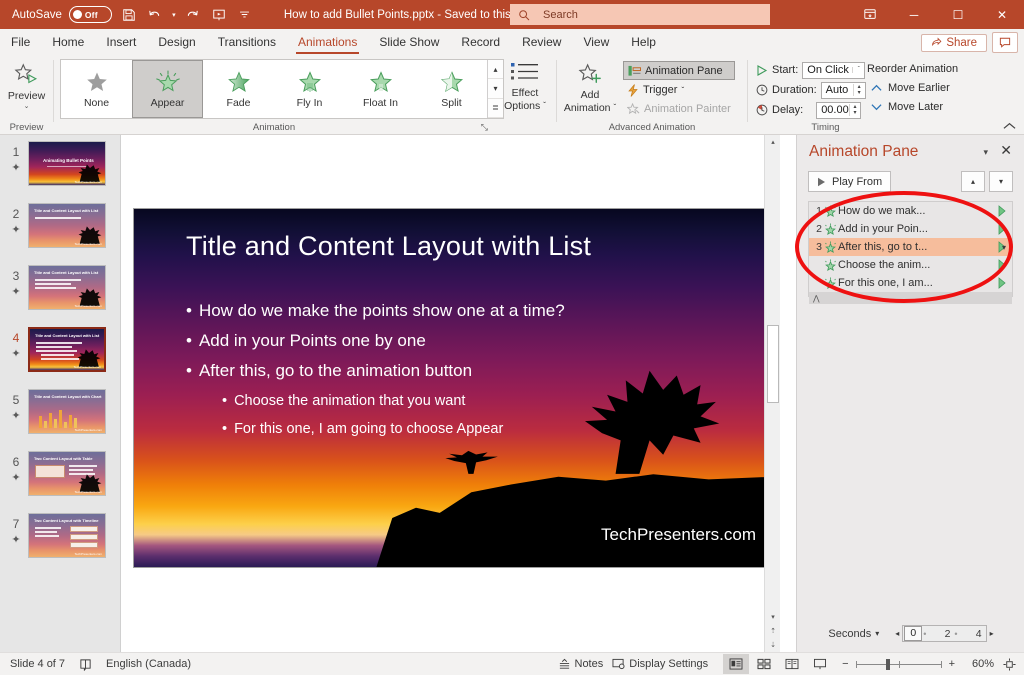 This screenshot has height=675, width=1024. Describe the element at coordinates (854, 110) in the screenshot. I see `delay-spinner: ▴ ▾` at that location.